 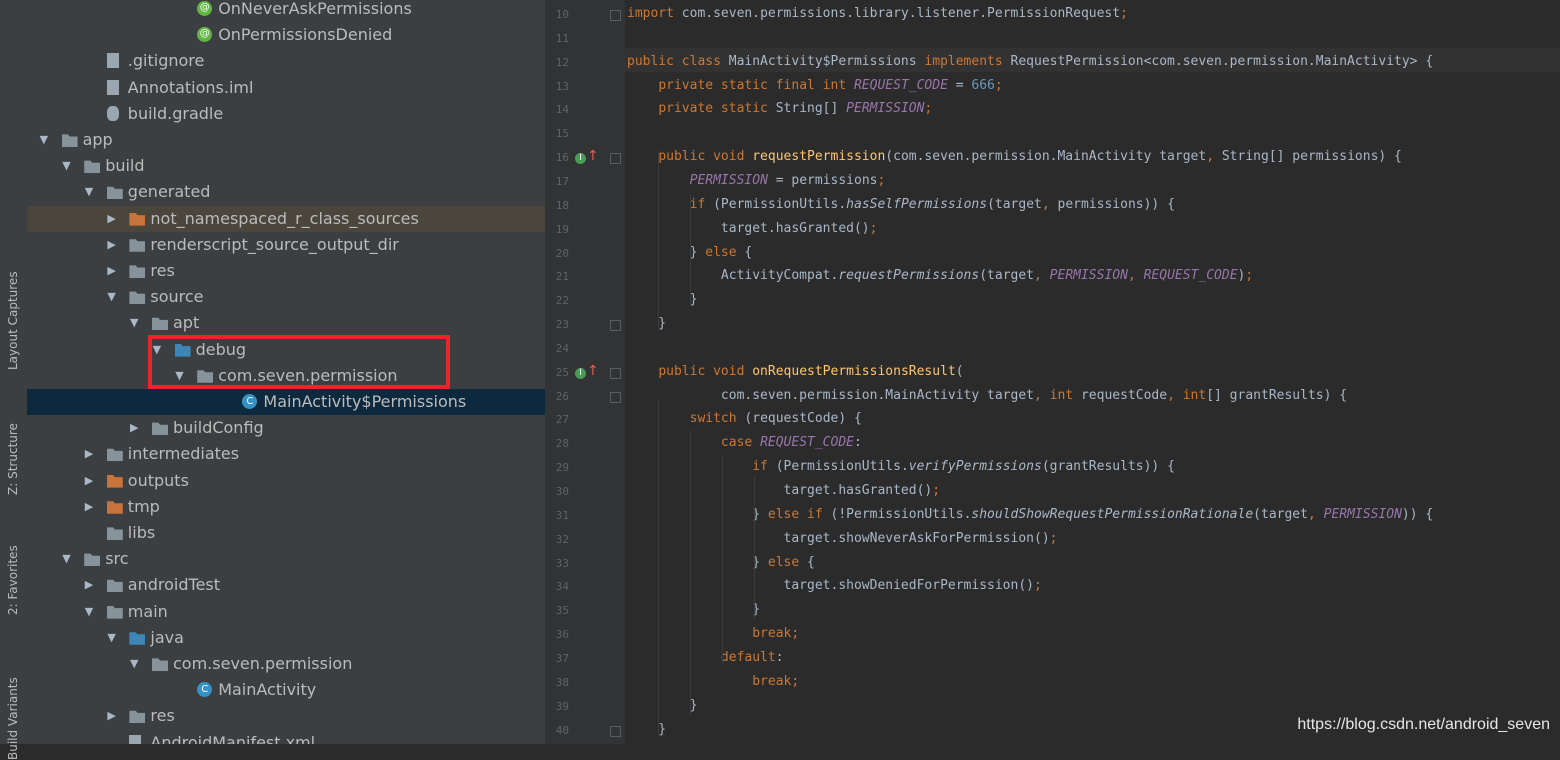 What do you see at coordinates (286, 428) in the screenshot?
I see `tree-row: ▶ buildConfig` at bounding box center [286, 428].